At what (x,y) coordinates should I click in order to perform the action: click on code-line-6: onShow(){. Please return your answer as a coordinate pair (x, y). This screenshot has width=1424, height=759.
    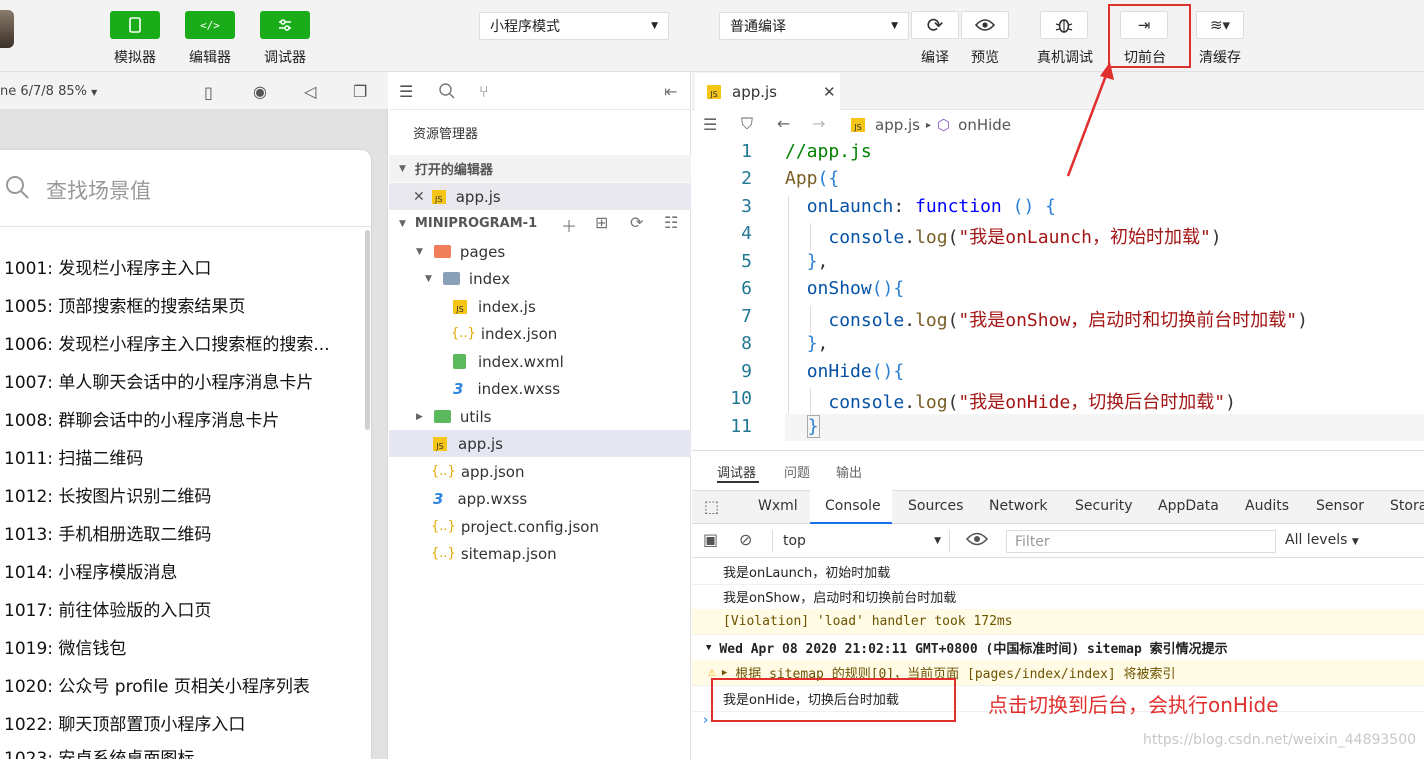
    Looking at the image, I should click on (845, 288).